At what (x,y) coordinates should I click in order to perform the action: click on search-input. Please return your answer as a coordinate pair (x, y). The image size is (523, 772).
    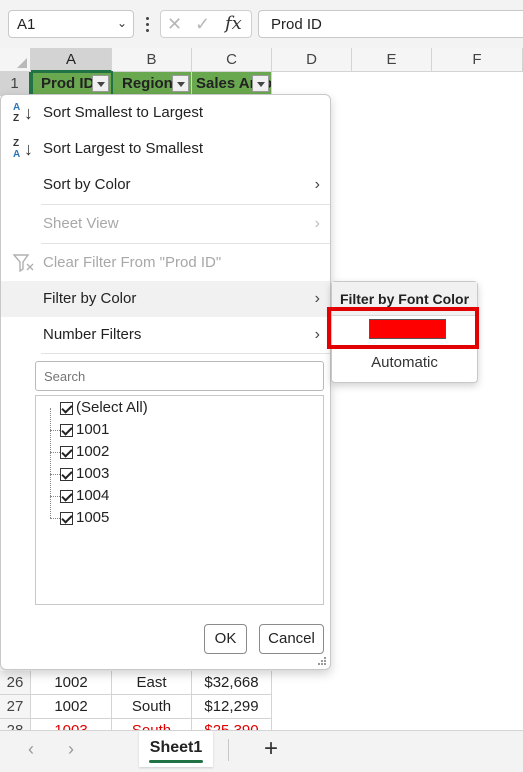
    Looking at the image, I should click on (179, 376).